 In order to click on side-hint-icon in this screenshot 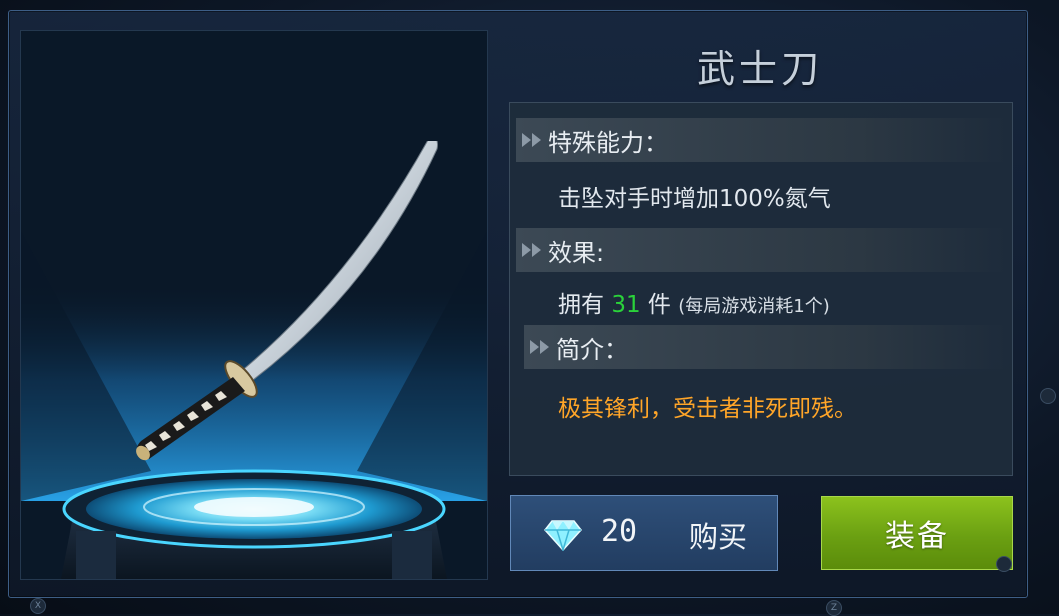, I will do `click(1048, 396)`.